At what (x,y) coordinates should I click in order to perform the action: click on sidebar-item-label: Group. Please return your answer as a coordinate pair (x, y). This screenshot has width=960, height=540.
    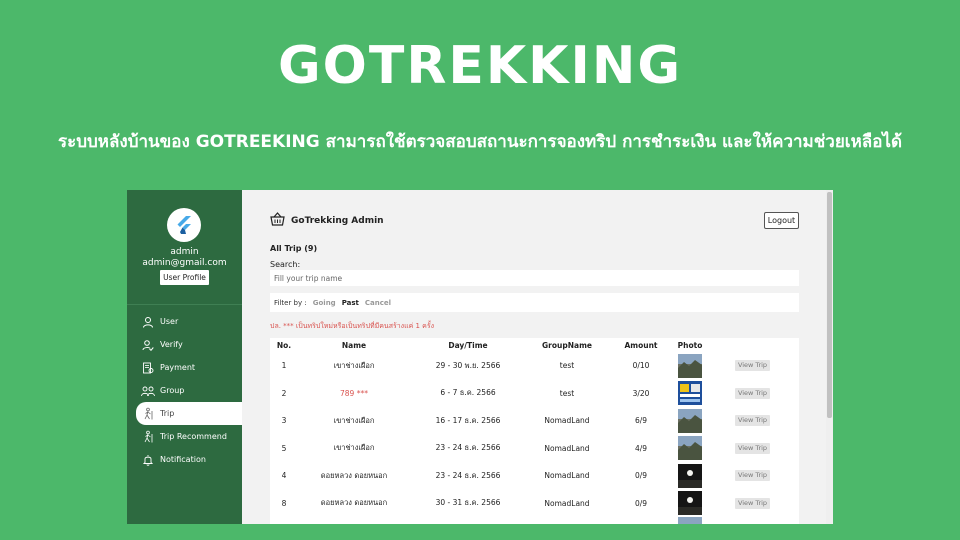
    Looking at the image, I should click on (172, 390).